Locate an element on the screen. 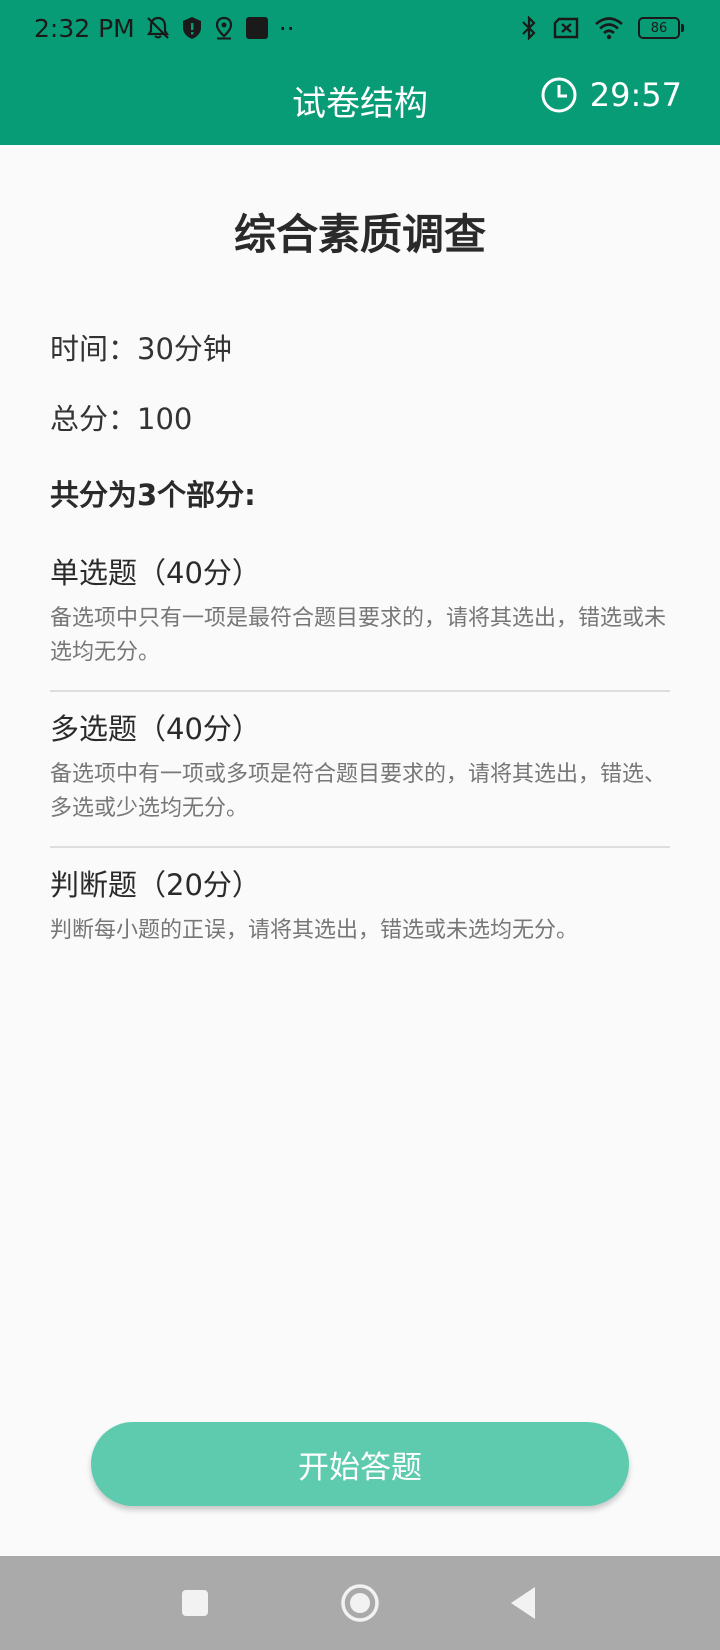 The width and height of the screenshot is (720, 1650). app-square-icon is located at coordinates (257, 28).